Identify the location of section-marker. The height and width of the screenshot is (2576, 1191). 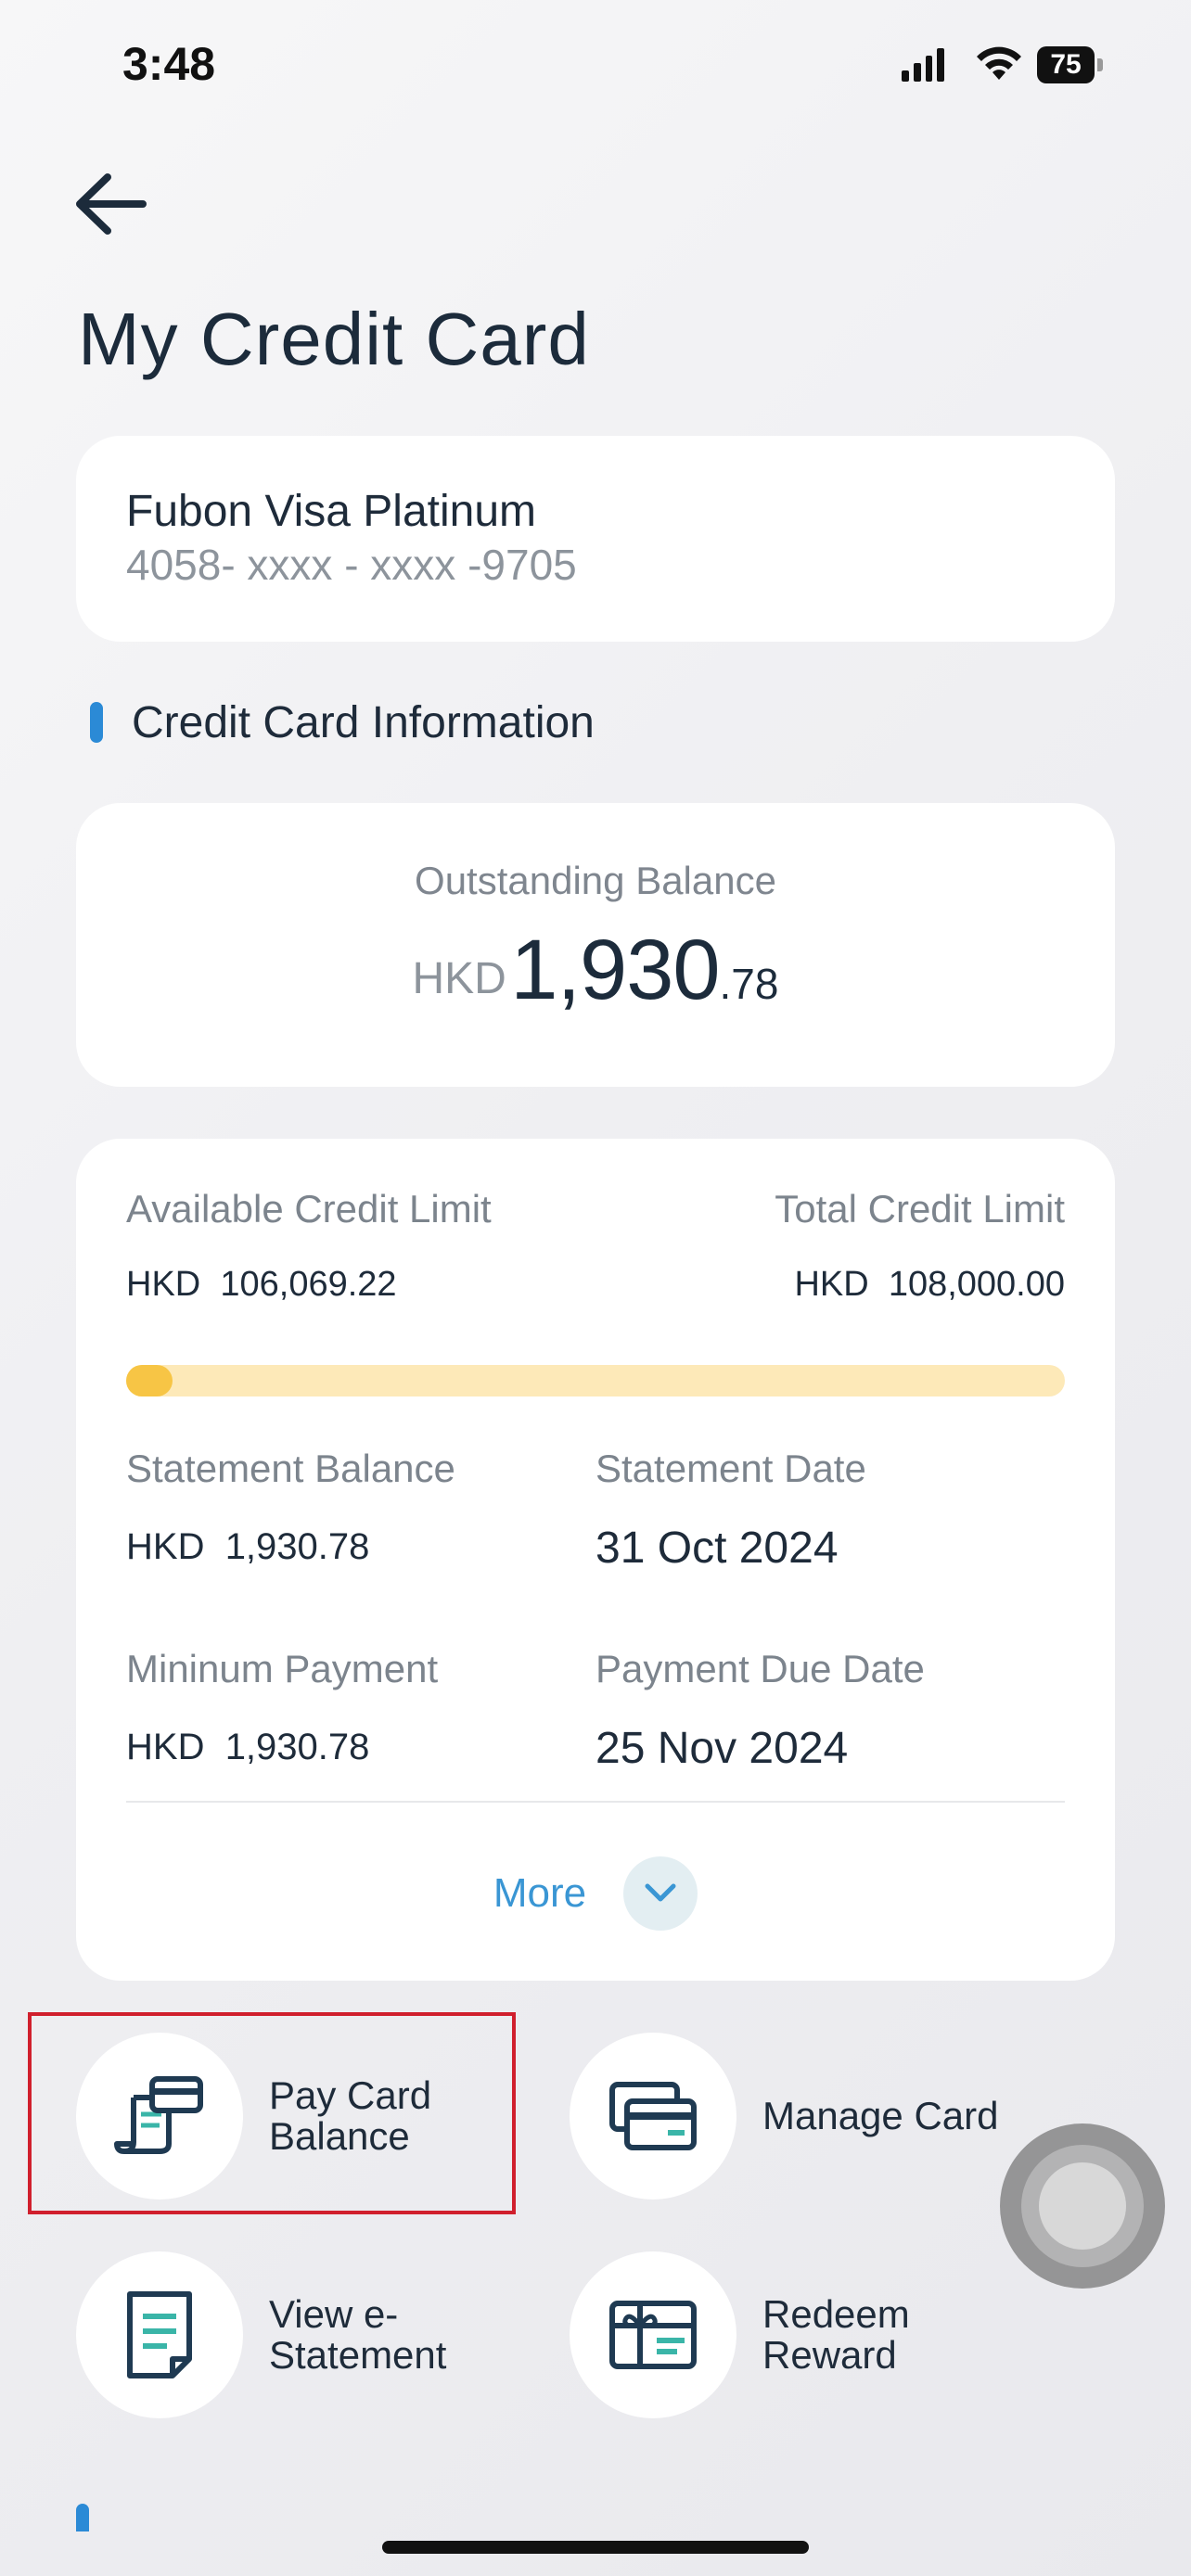
(96, 722).